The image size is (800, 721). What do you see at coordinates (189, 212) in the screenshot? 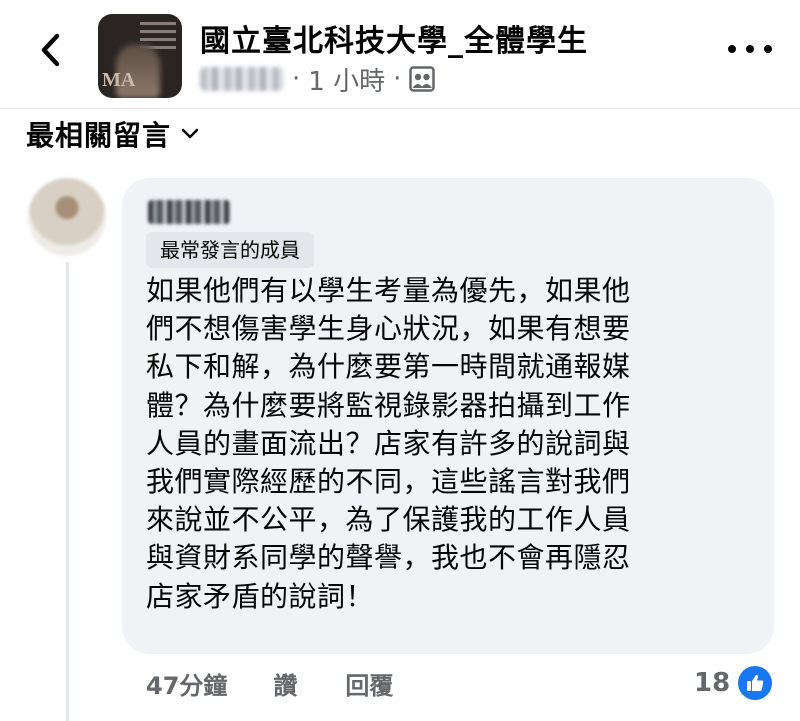
I see `commenter-name-blurred` at bounding box center [189, 212].